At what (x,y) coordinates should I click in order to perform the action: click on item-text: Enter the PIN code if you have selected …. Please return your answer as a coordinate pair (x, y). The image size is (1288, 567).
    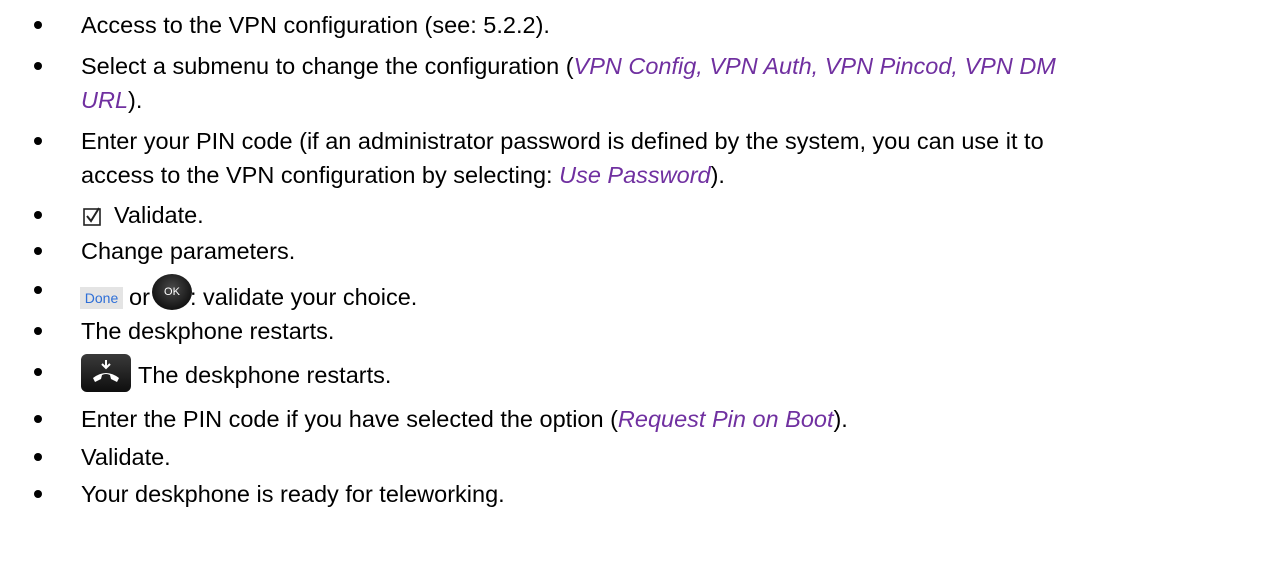
    Looking at the image, I should click on (678, 419).